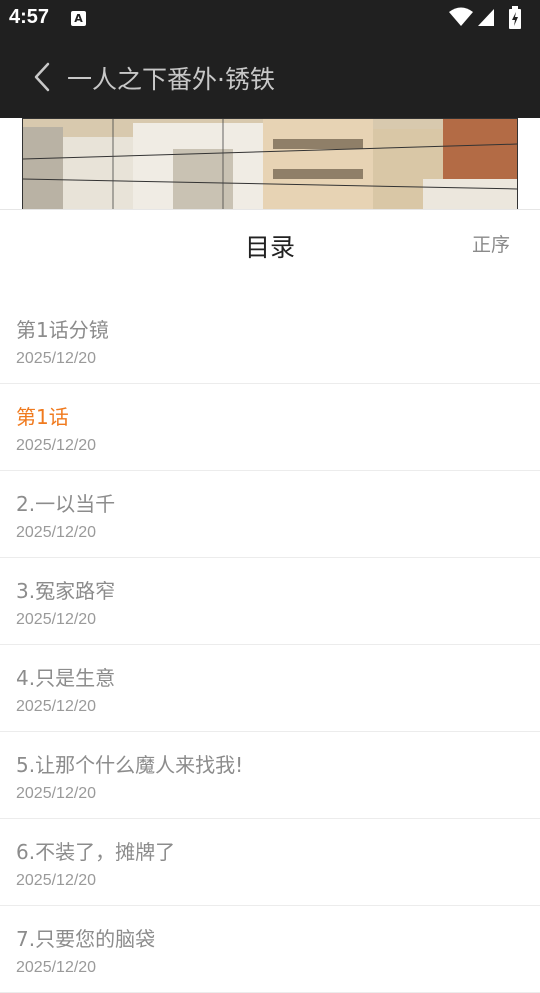 The image size is (540, 993). I want to click on chapter-name: 7.只要您的脑袋, so click(86, 939).